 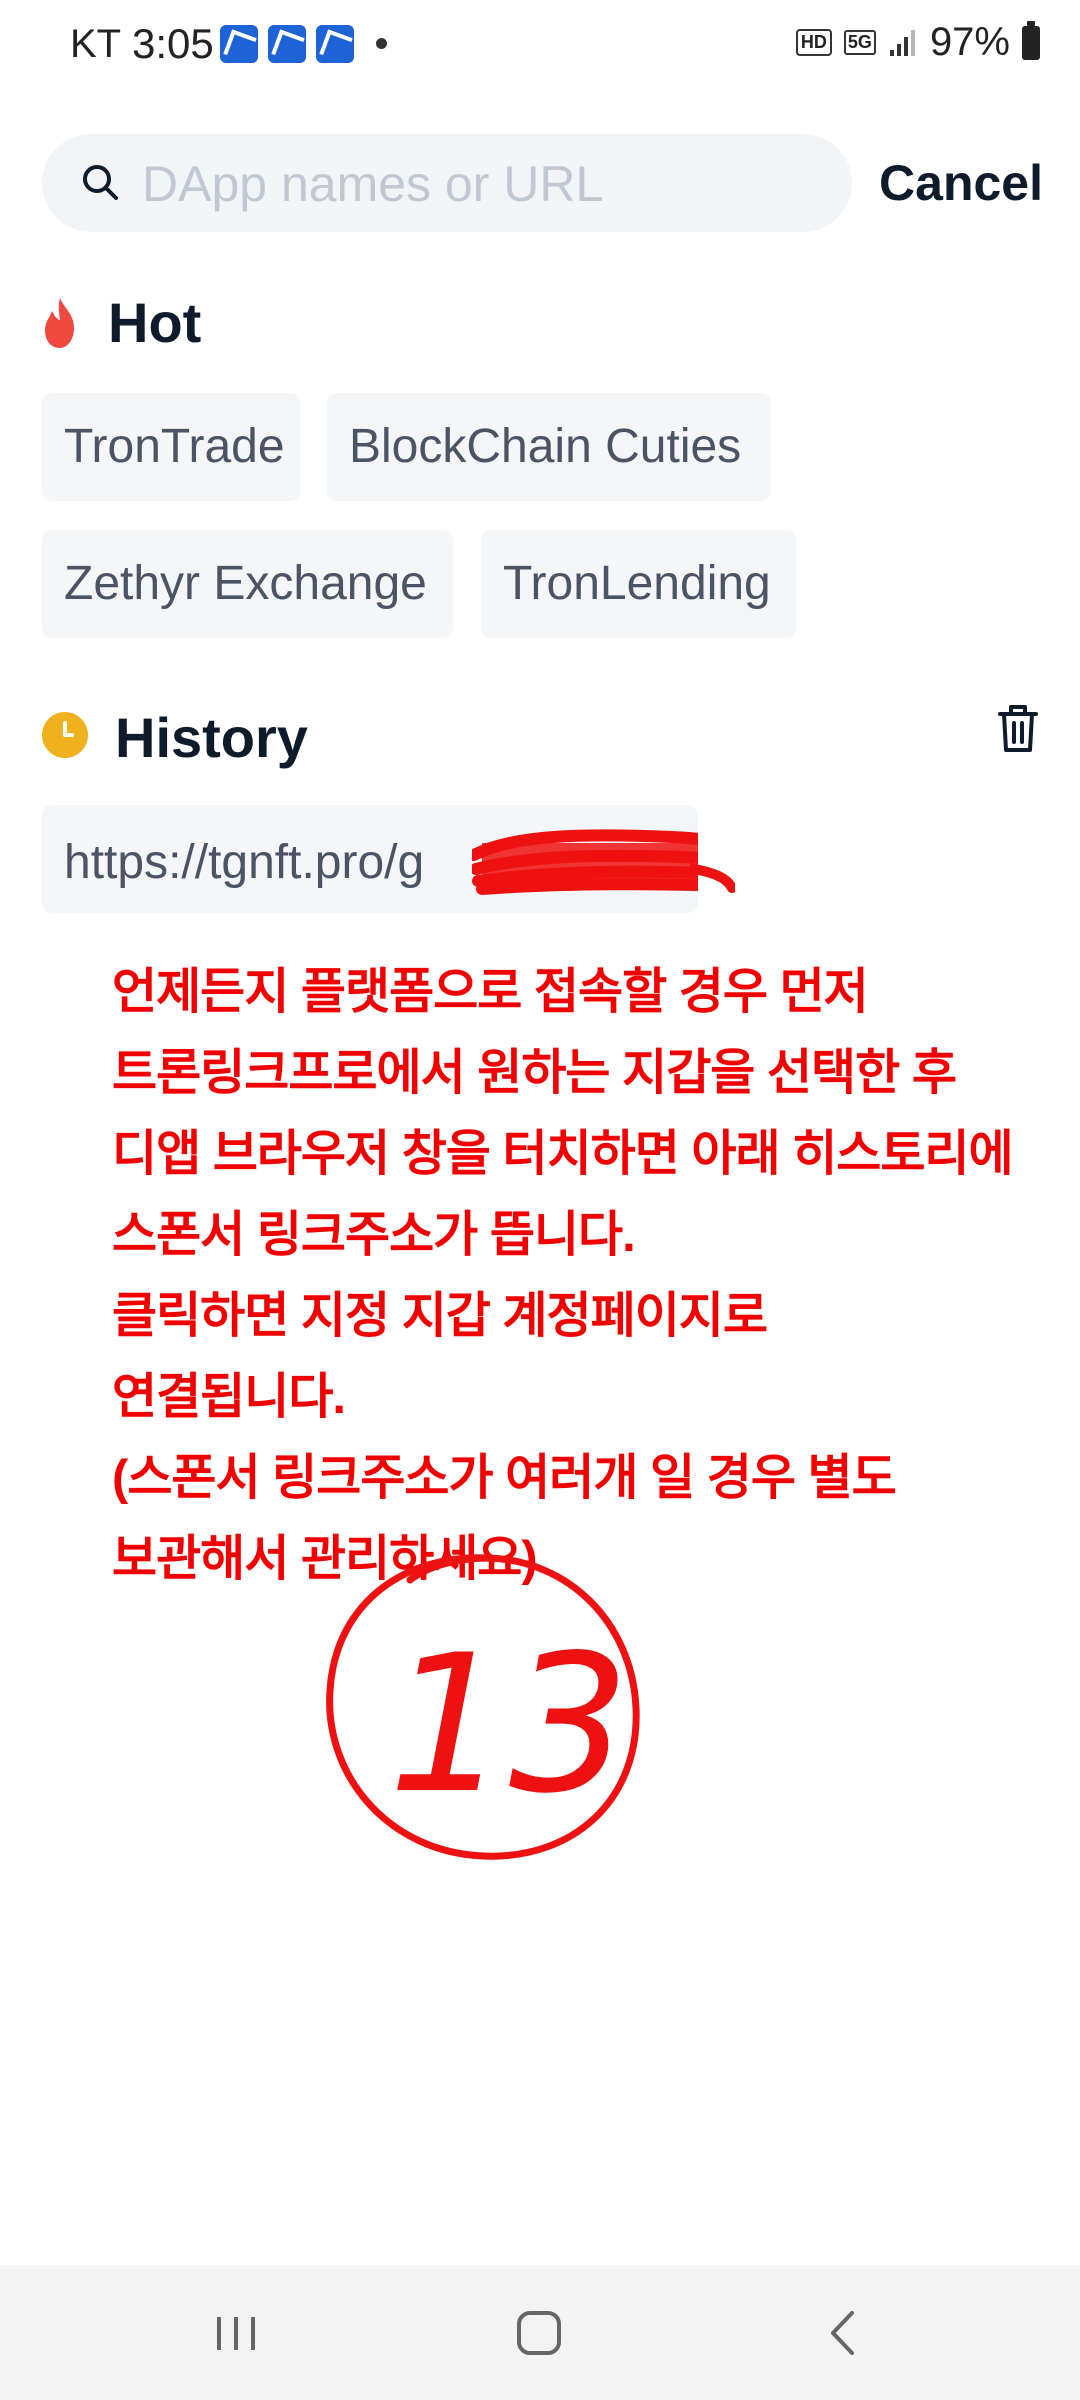 I want to click on status-right: HD 5G 97%, so click(x=917, y=42).